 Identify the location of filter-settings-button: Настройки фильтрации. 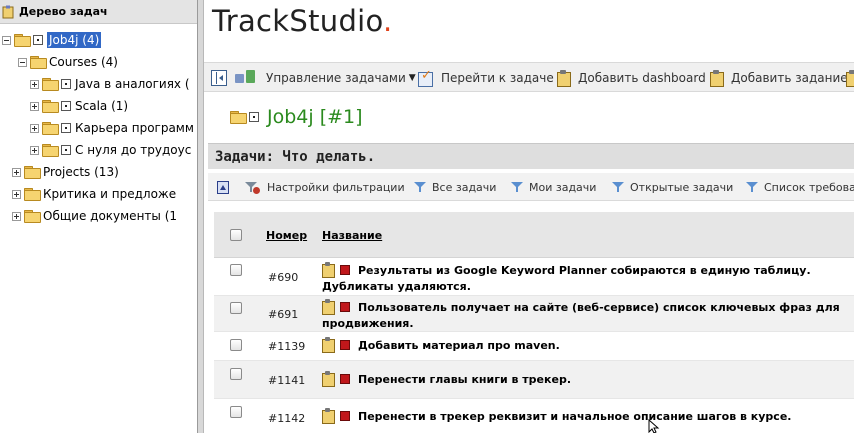
(325, 187).